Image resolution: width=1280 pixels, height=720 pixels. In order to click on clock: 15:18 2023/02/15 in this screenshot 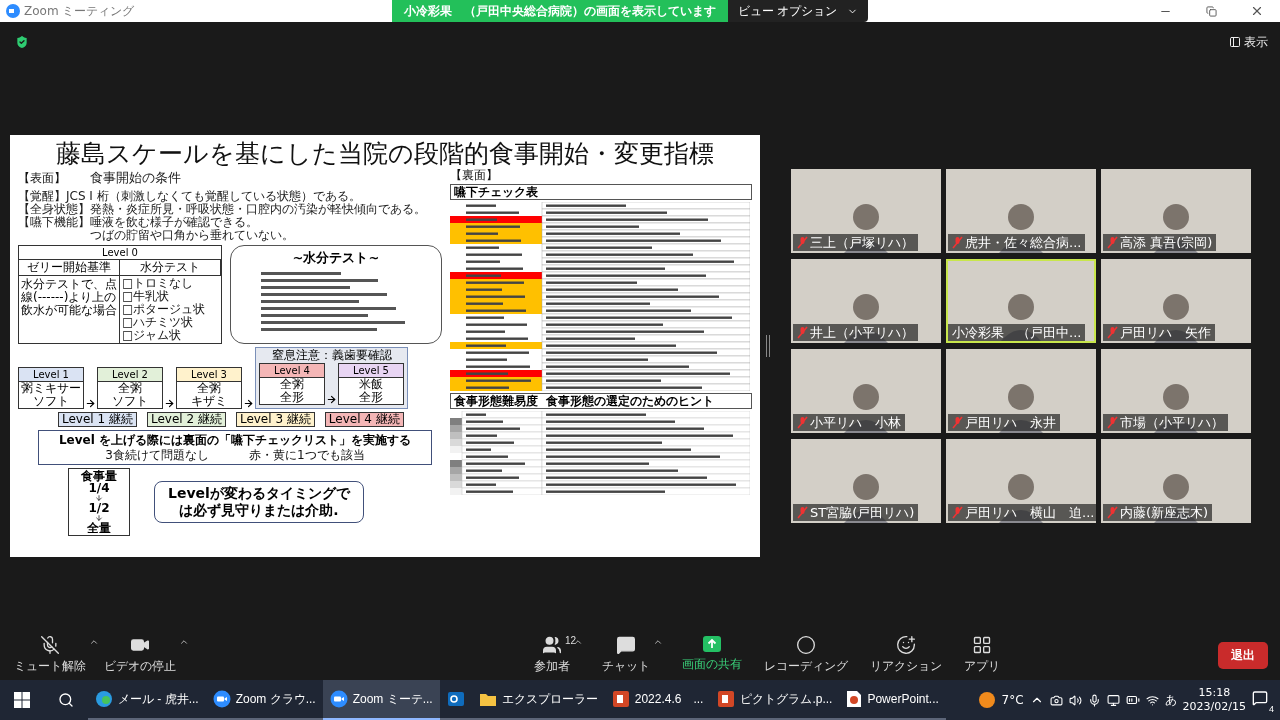, I will do `click(1214, 700)`.